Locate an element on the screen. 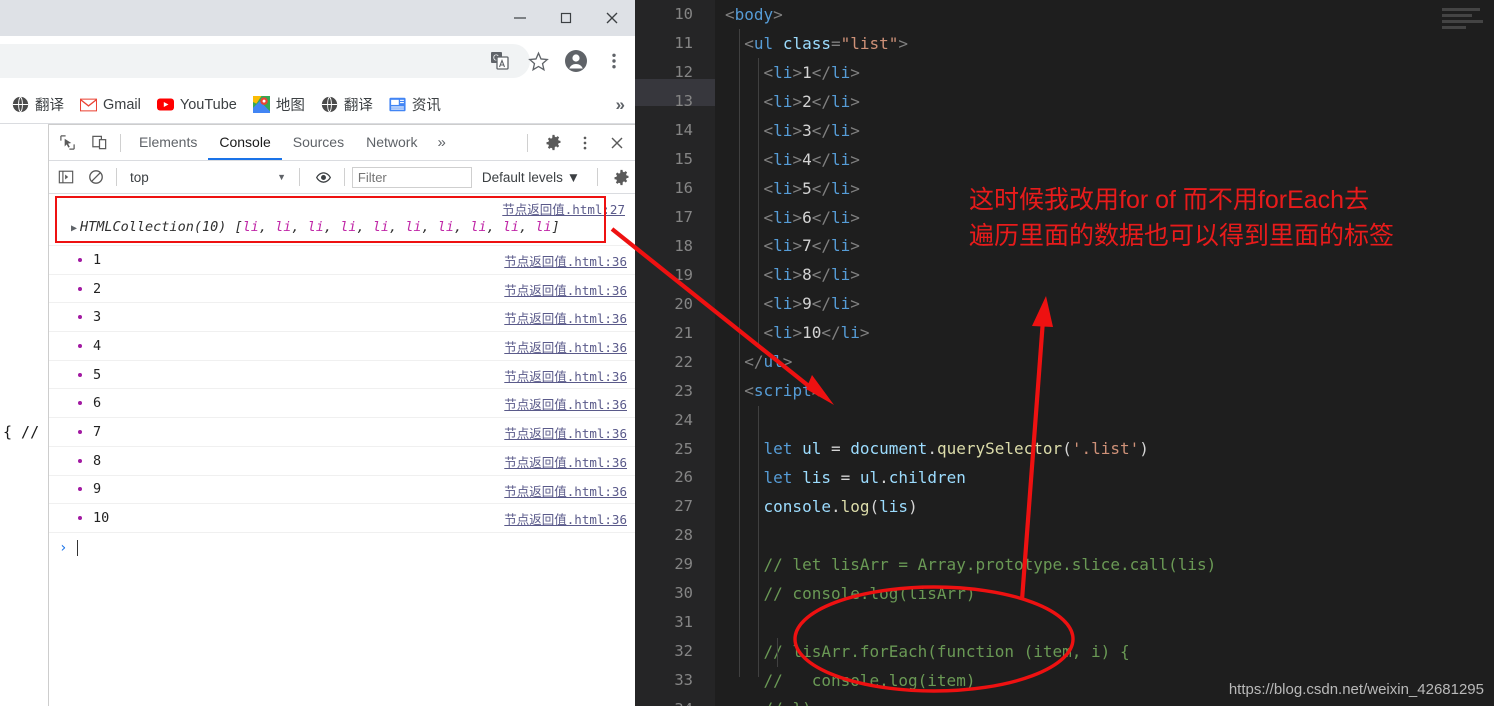 This screenshot has height=706, width=1494. chrome-menu-icon is located at coordinates (614, 61).